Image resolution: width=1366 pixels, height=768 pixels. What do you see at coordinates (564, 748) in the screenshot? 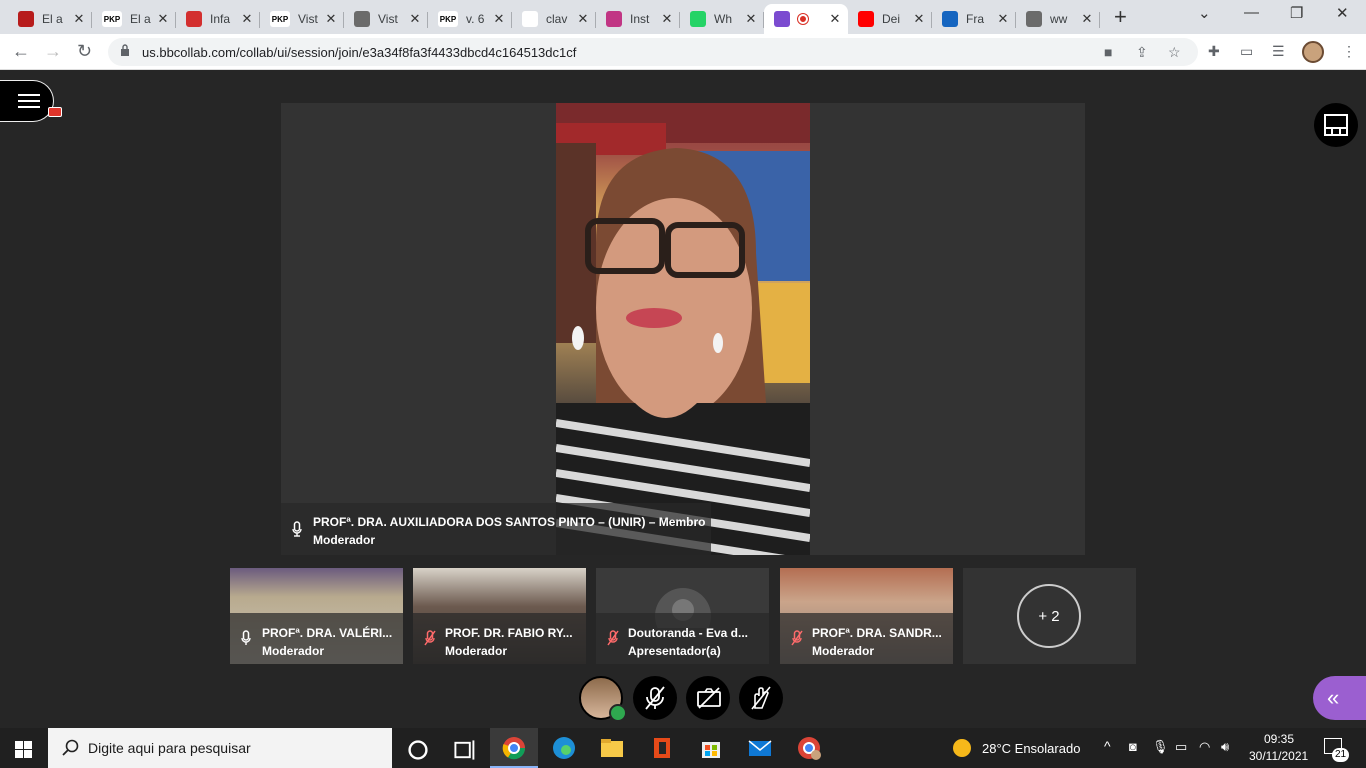
I see `edge-icon` at bounding box center [564, 748].